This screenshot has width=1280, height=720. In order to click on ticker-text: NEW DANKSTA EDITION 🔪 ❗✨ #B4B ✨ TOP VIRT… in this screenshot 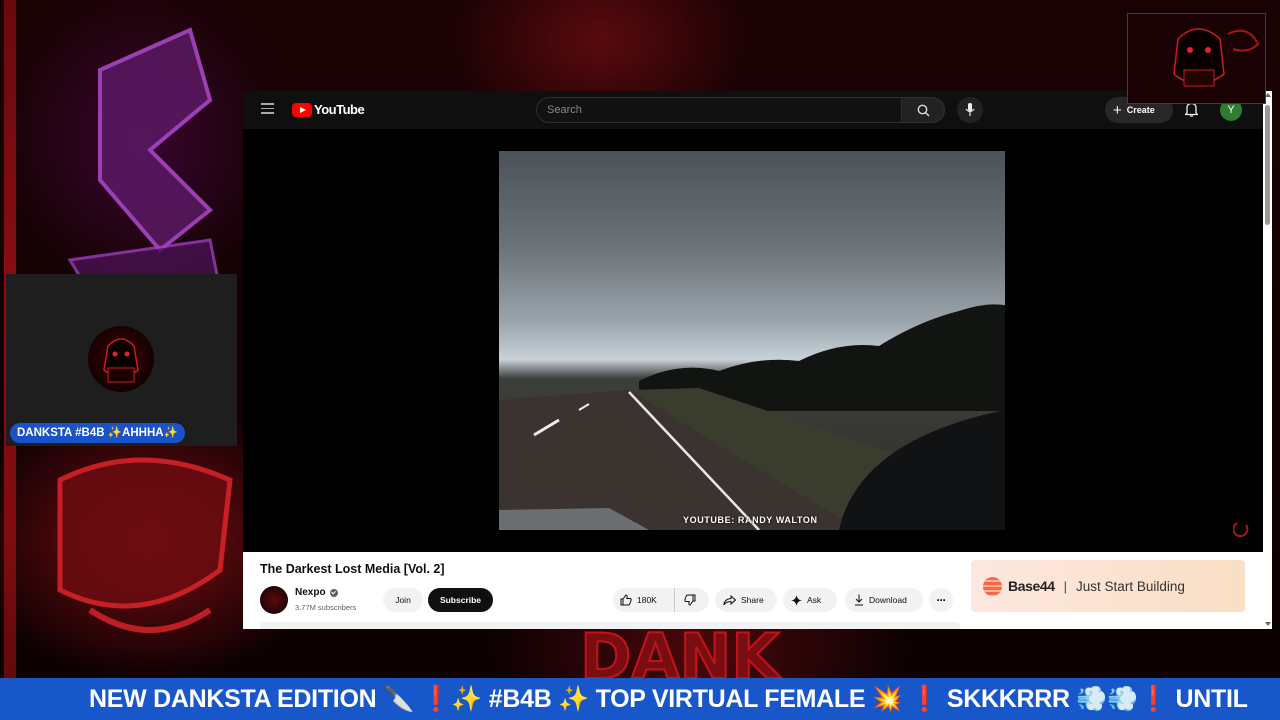, I will do `click(668, 699)`.